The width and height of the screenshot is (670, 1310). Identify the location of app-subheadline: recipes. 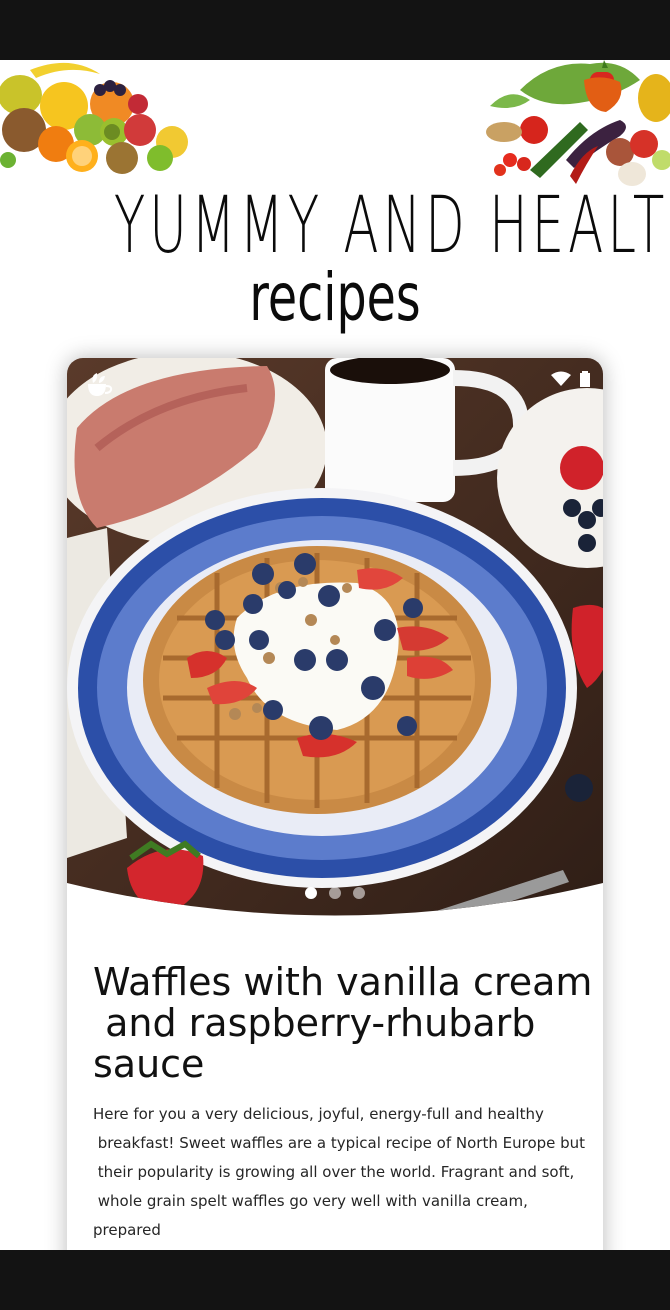
(335, 297).